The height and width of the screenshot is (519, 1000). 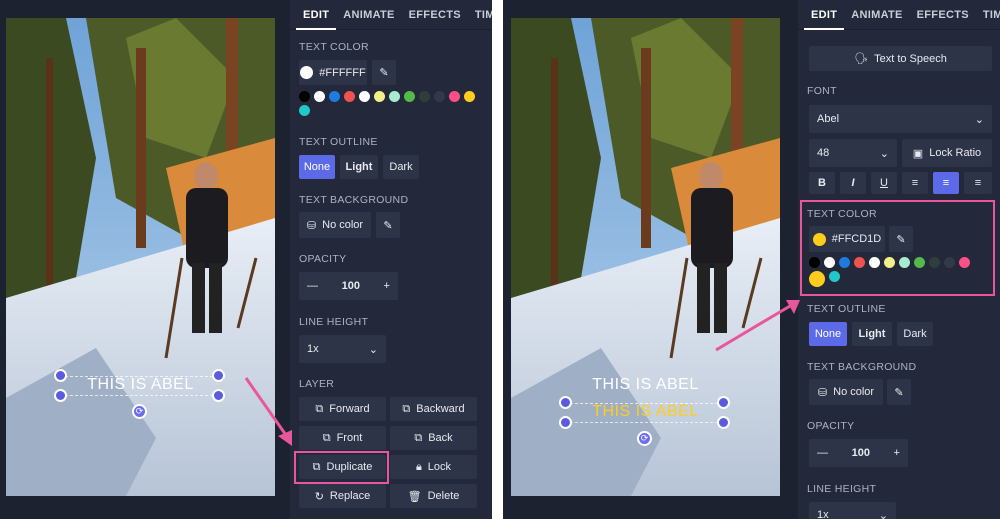 I want to click on front-button: ⧉ Front, so click(x=342, y=438).